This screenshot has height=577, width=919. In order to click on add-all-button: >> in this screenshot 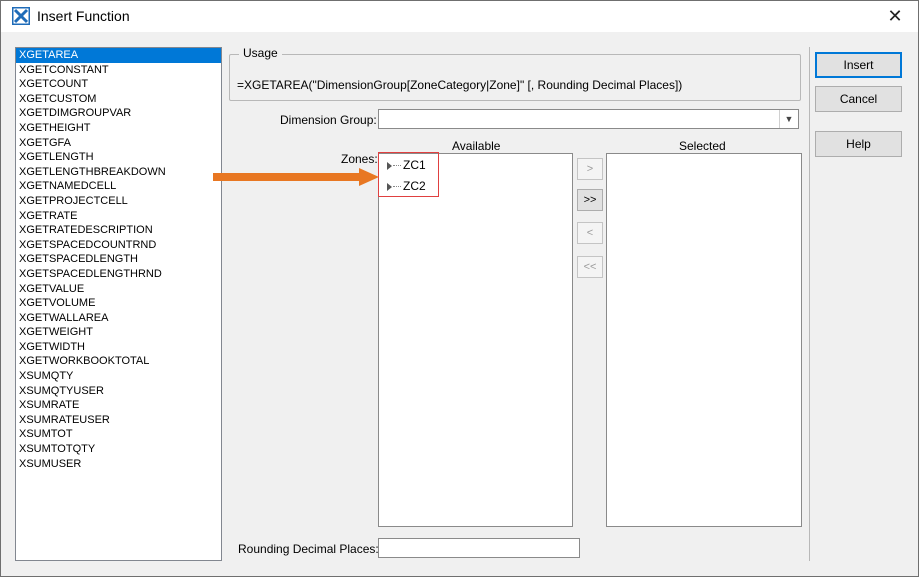, I will do `click(590, 200)`.